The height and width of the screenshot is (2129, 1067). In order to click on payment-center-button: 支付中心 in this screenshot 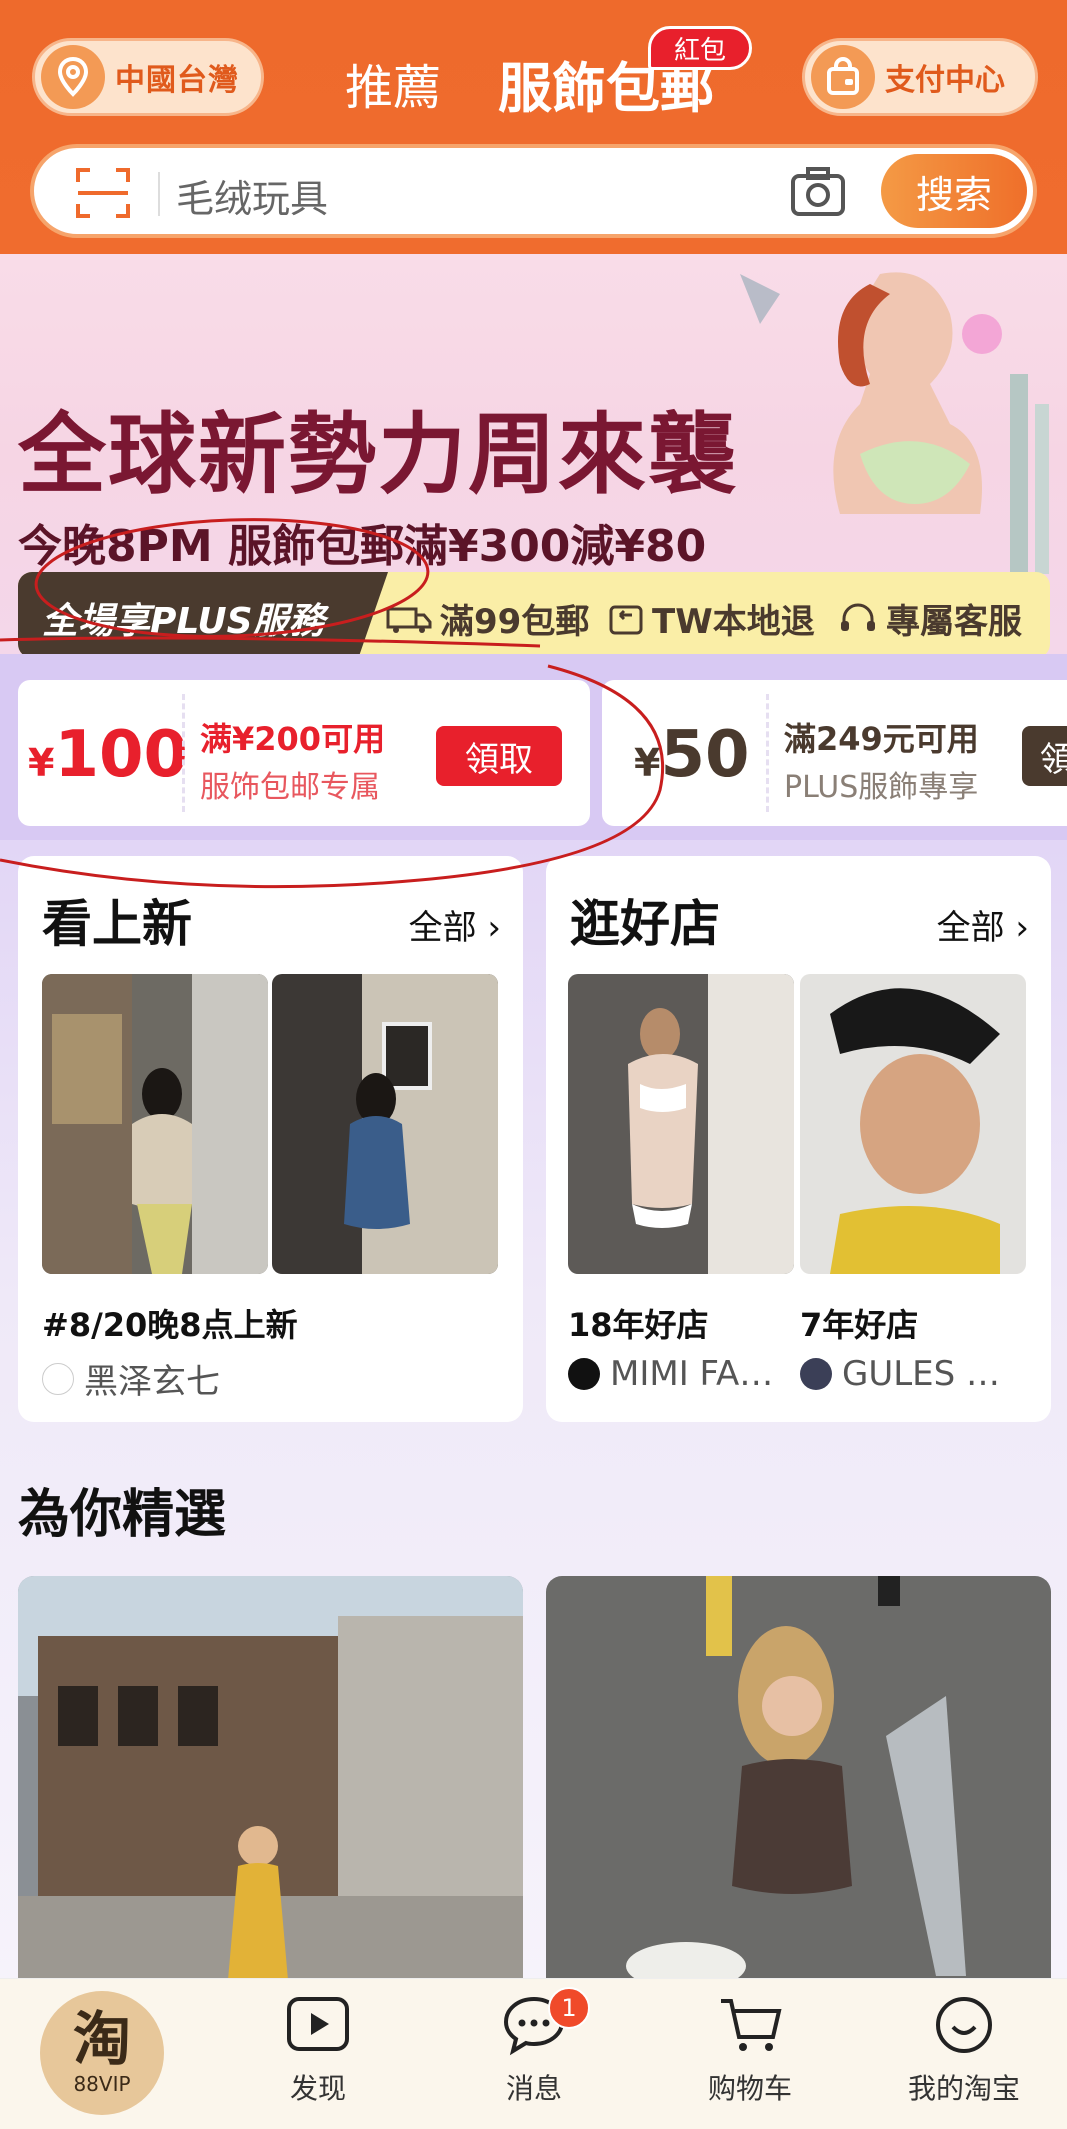, I will do `click(920, 77)`.